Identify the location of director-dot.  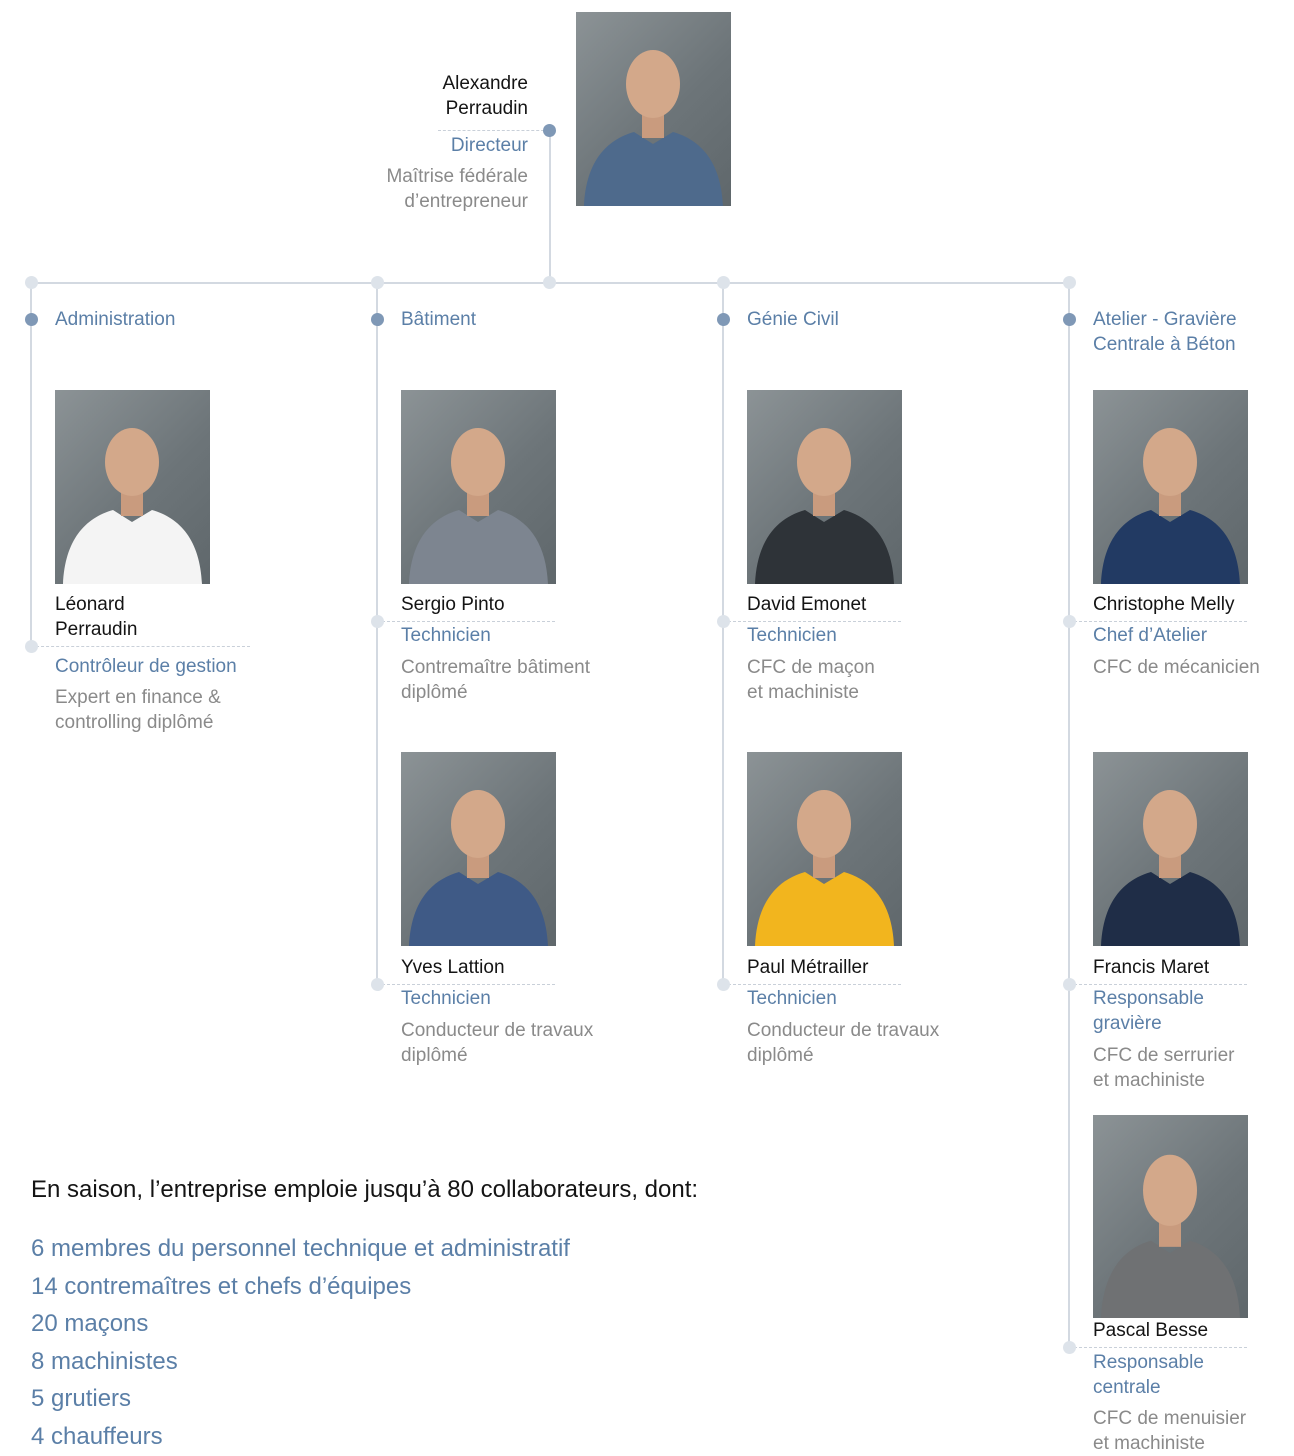
(549, 130).